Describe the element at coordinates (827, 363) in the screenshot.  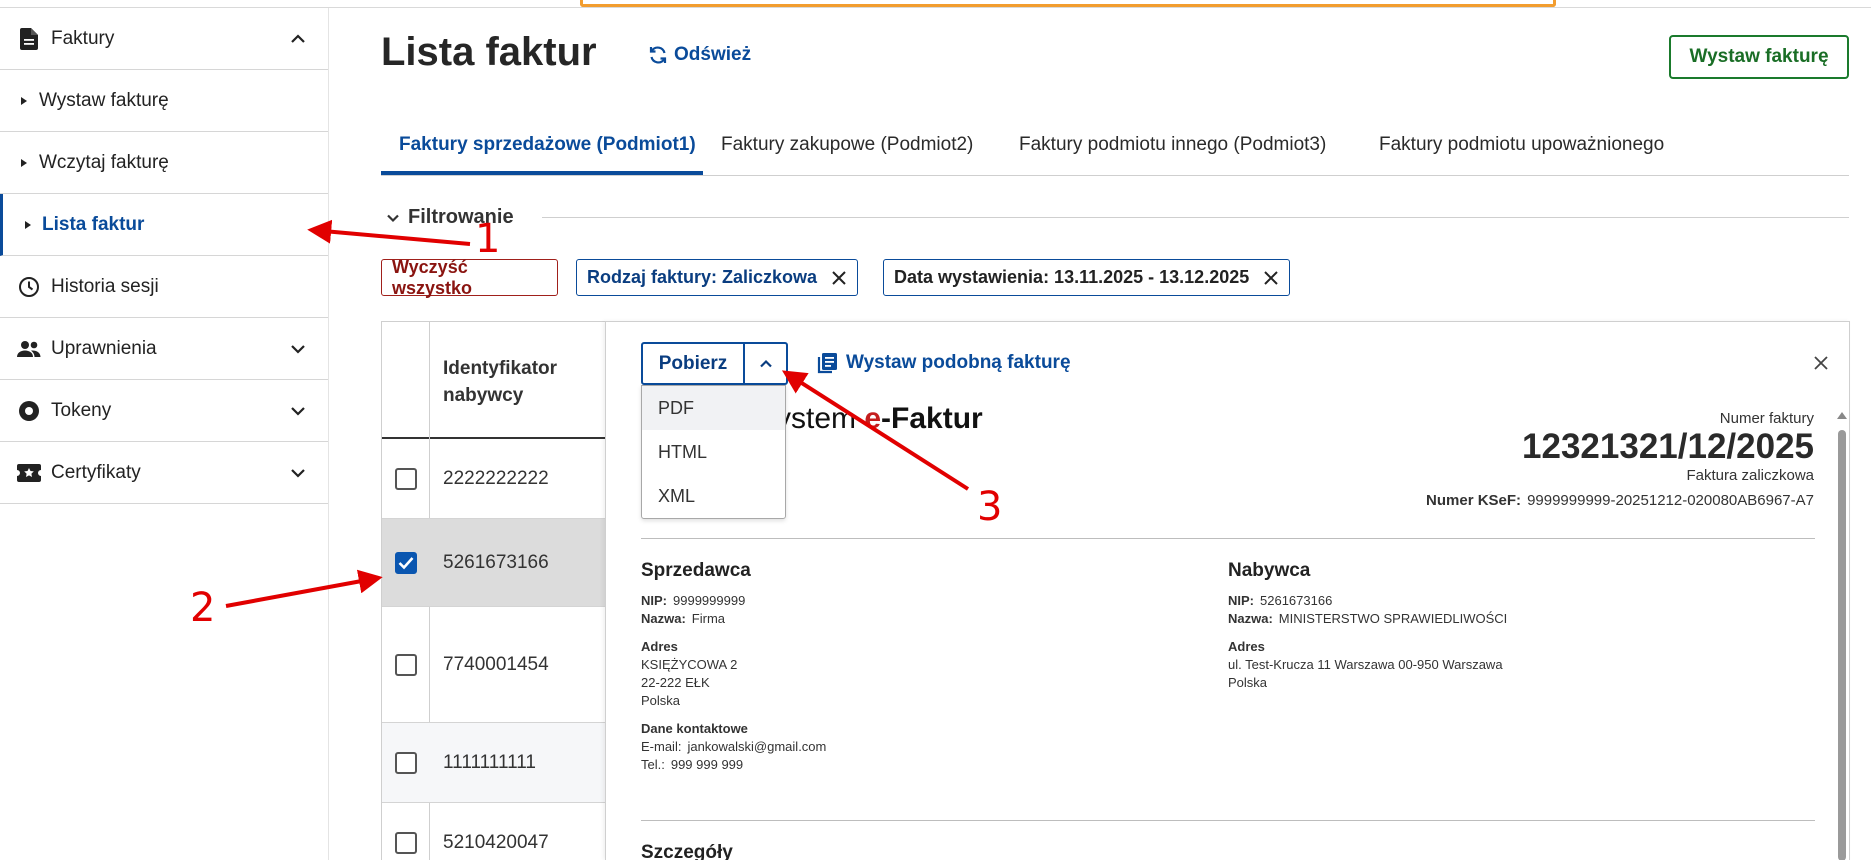
I see `copy-document-icon` at that location.